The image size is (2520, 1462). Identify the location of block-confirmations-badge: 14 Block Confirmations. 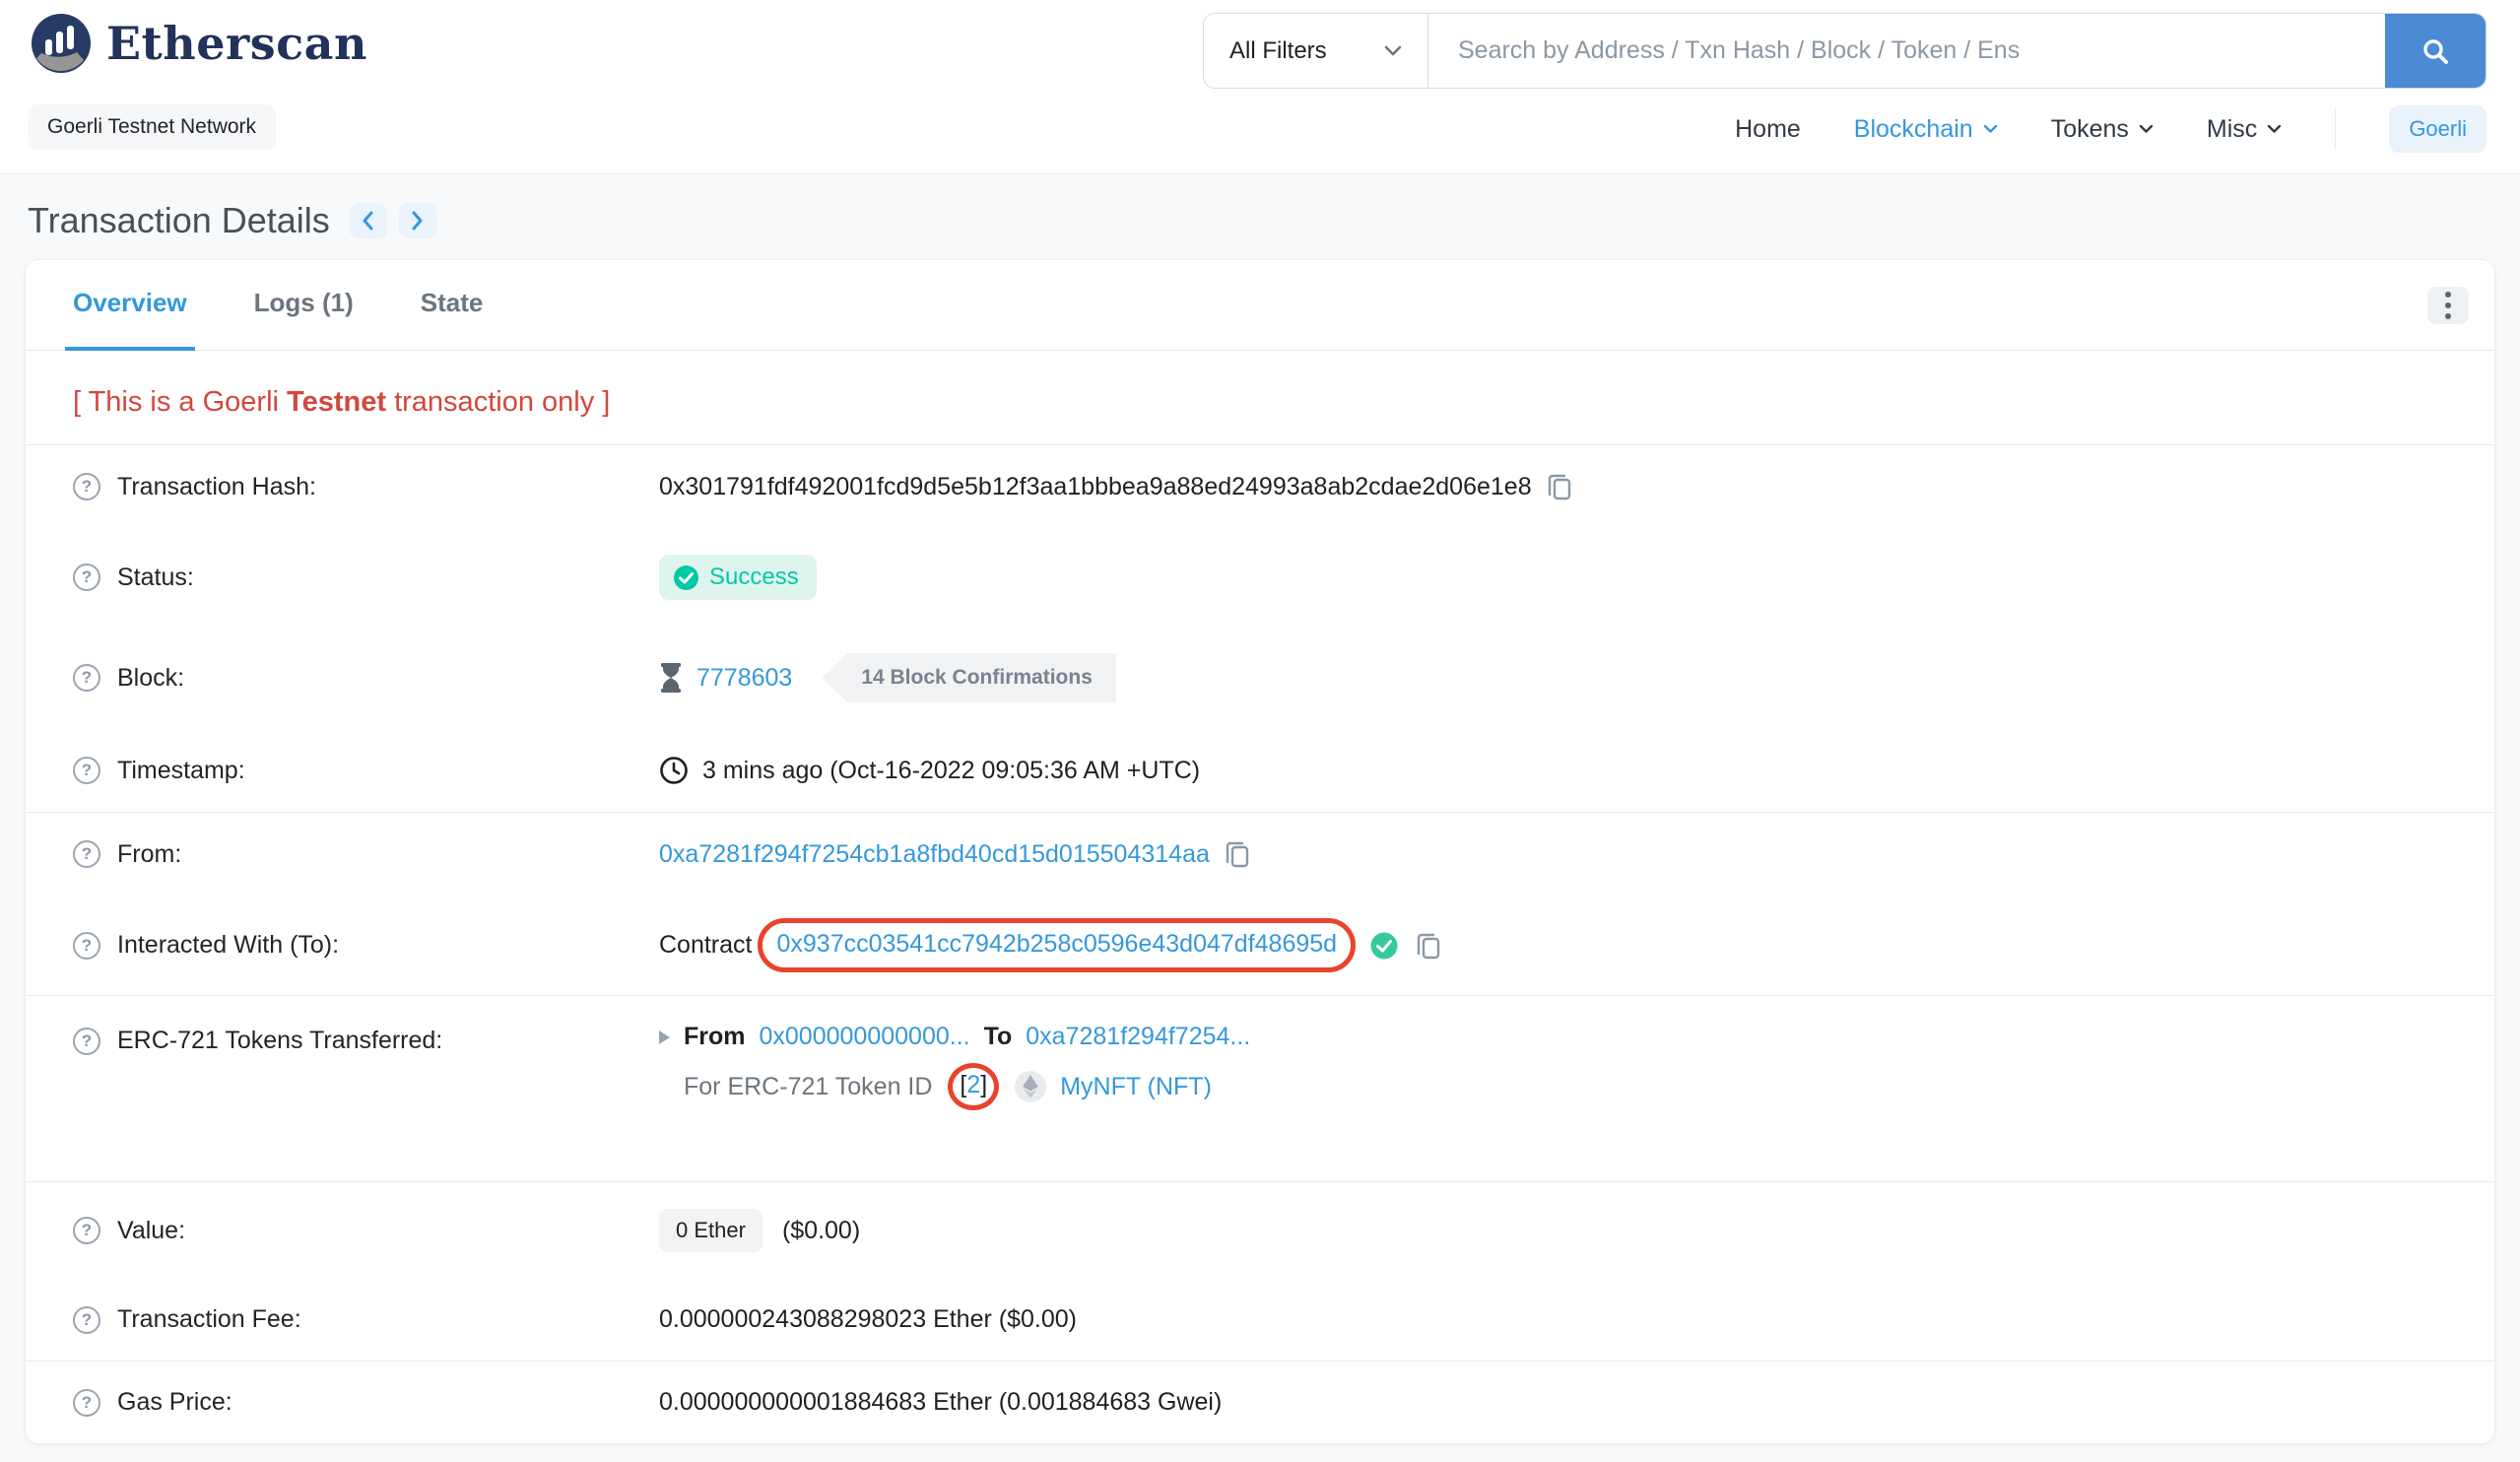
(969, 677).